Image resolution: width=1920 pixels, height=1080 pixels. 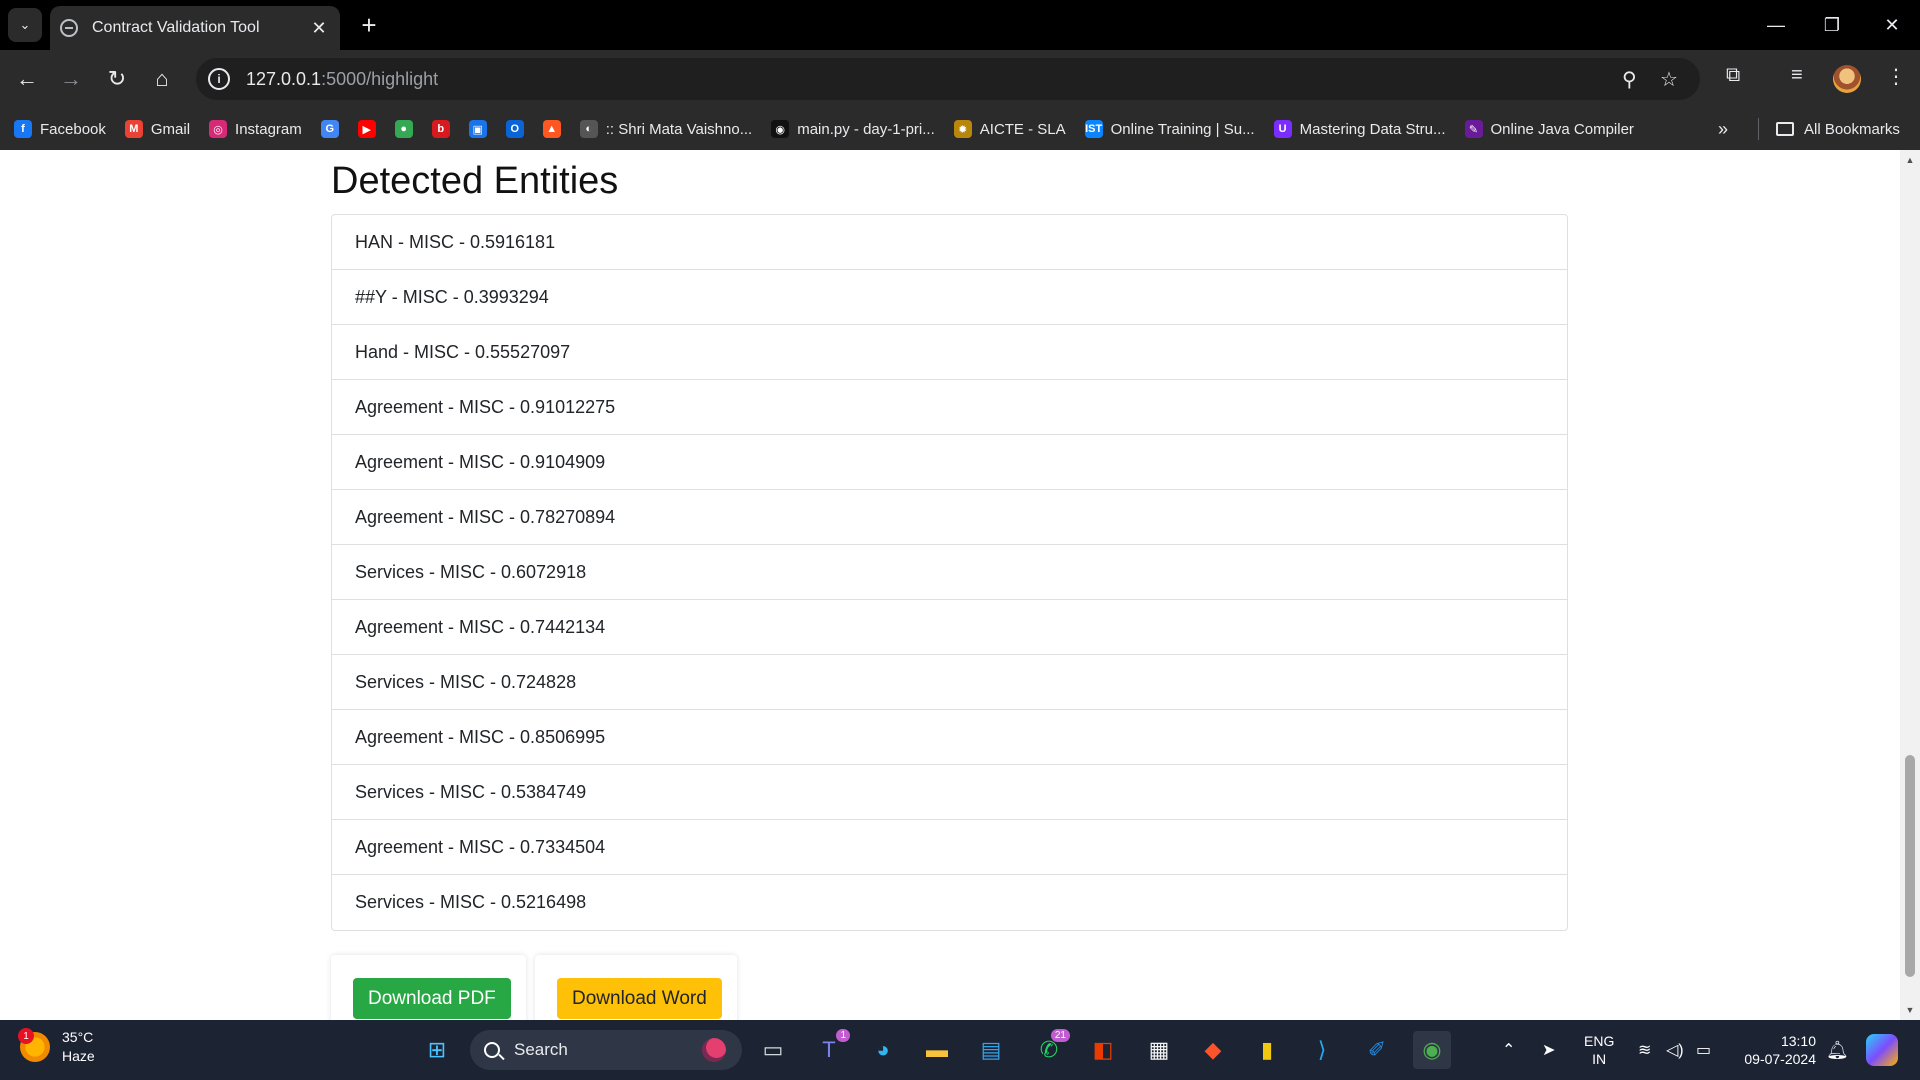 What do you see at coordinates (25, 25) in the screenshot?
I see `tab-search-button: ⌄` at bounding box center [25, 25].